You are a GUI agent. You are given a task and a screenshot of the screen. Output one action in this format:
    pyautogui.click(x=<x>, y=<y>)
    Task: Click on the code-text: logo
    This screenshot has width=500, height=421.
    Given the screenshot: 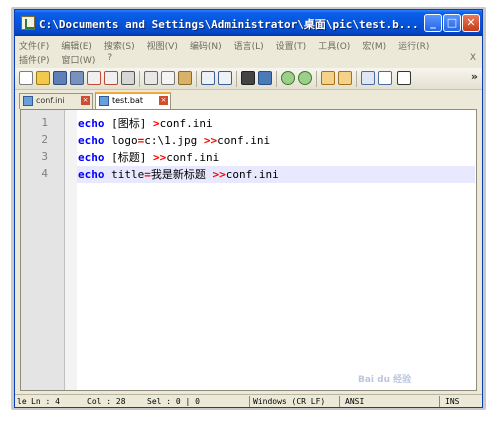 What is the action you would take?
    pyautogui.click(x=121, y=140)
    